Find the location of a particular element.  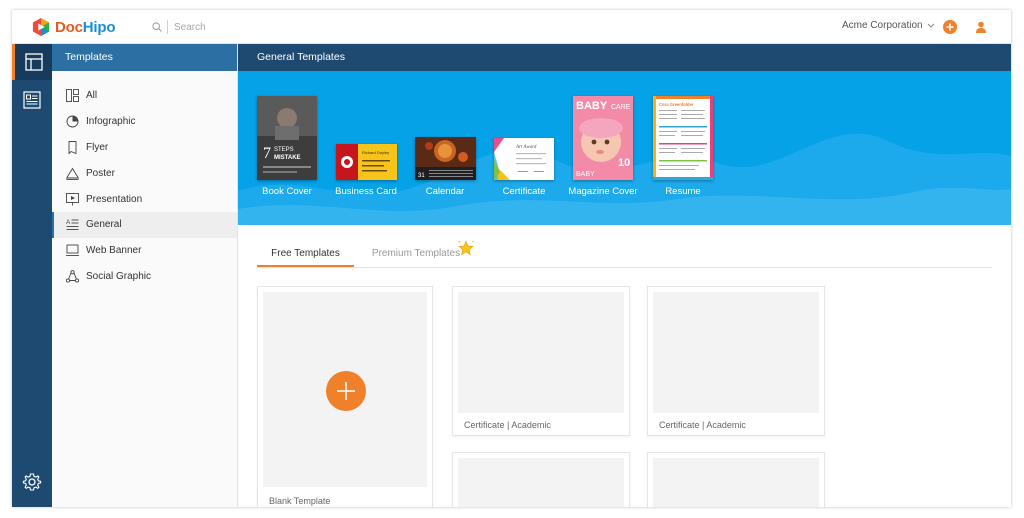

category-label: Resume is located at coordinates (683, 191).